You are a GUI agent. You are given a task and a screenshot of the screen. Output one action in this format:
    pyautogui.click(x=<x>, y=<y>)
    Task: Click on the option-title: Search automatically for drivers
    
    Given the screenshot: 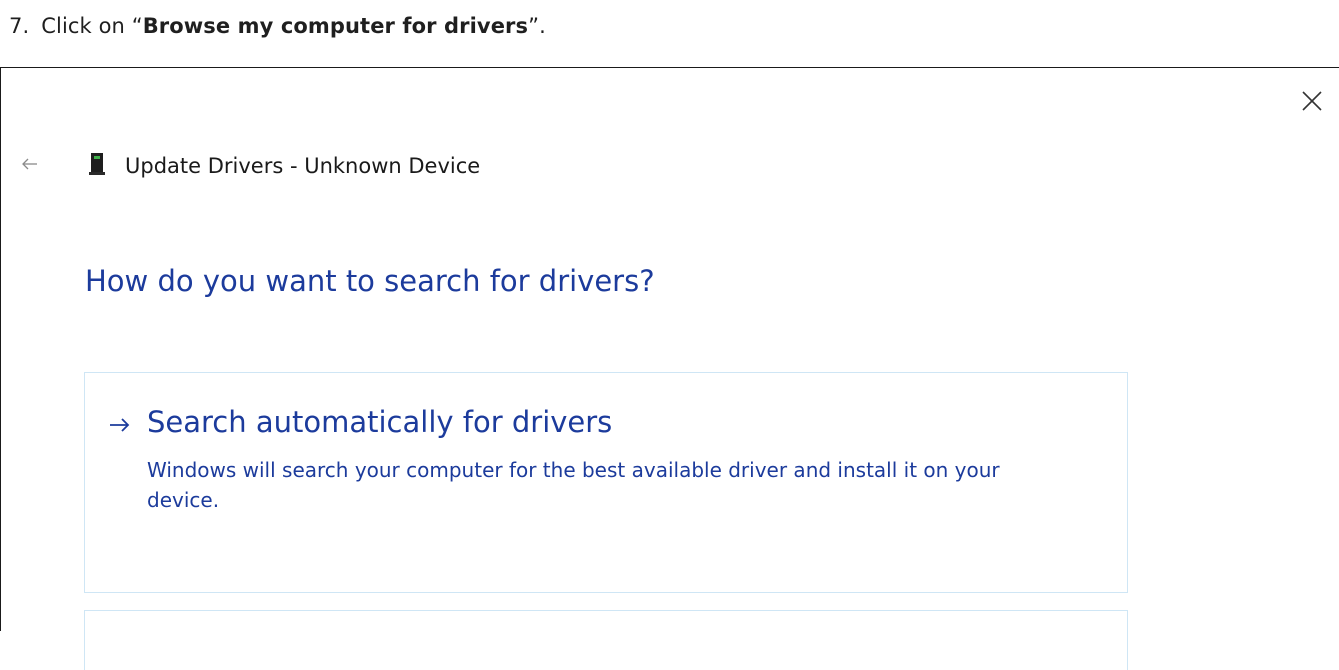 What is the action you would take?
    pyautogui.click(x=380, y=422)
    